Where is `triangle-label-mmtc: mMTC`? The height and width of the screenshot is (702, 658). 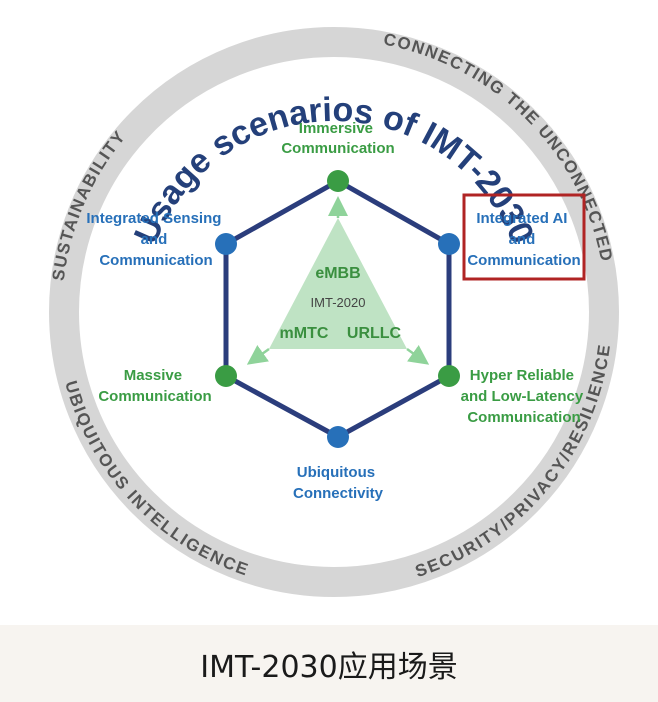
triangle-label-mmtc: mMTC is located at coordinates (304, 333).